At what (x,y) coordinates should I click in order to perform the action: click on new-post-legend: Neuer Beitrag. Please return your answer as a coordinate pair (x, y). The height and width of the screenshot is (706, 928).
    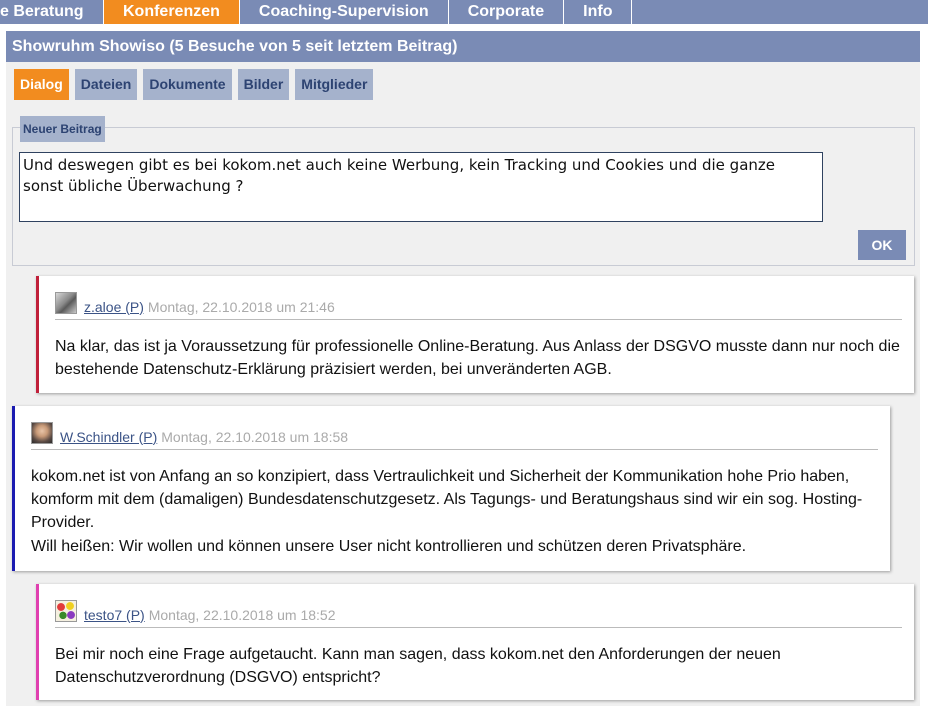
    Looking at the image, I should click on (62, 129).